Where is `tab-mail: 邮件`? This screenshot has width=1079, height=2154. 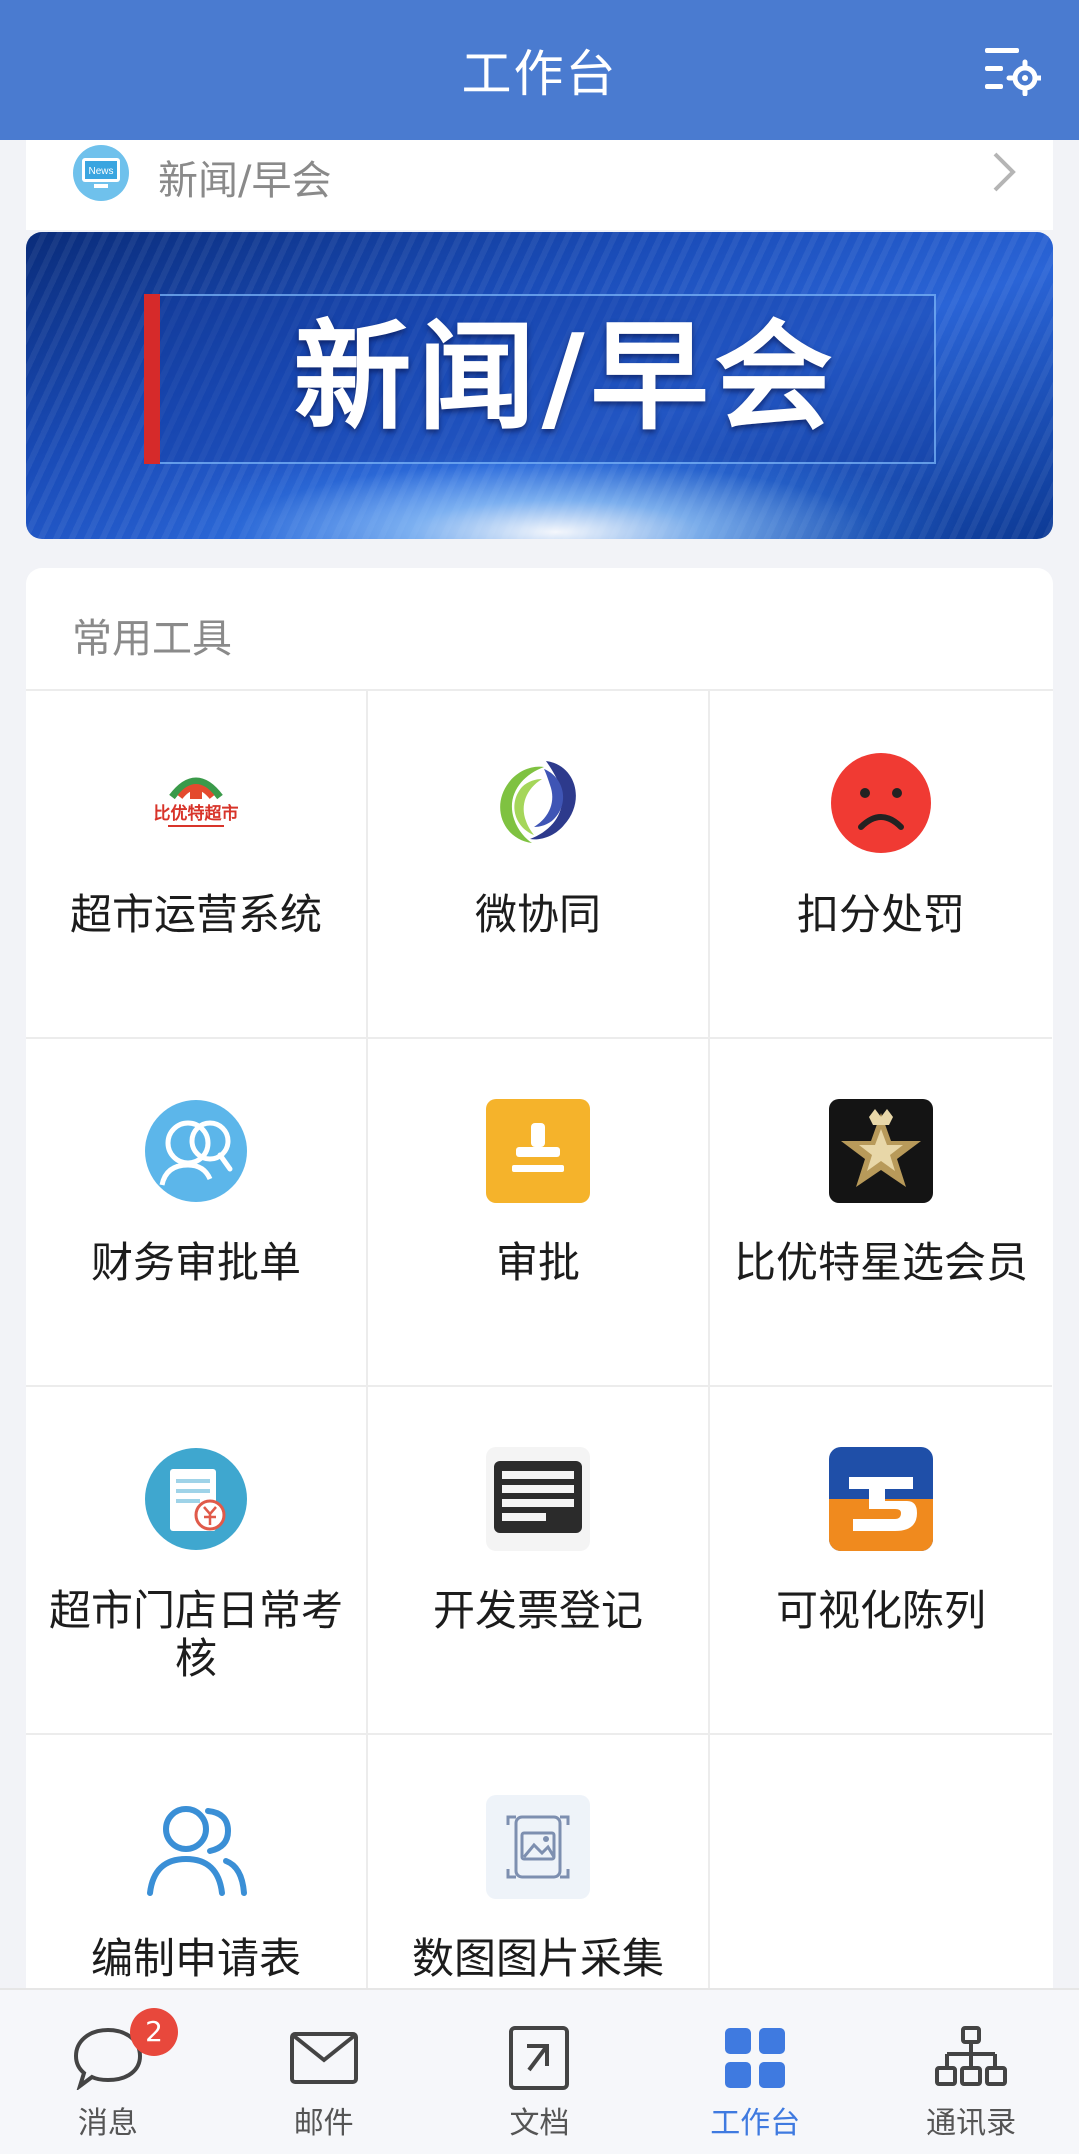
tab-mail: 邮件 is located at coordinates (324, 2072).